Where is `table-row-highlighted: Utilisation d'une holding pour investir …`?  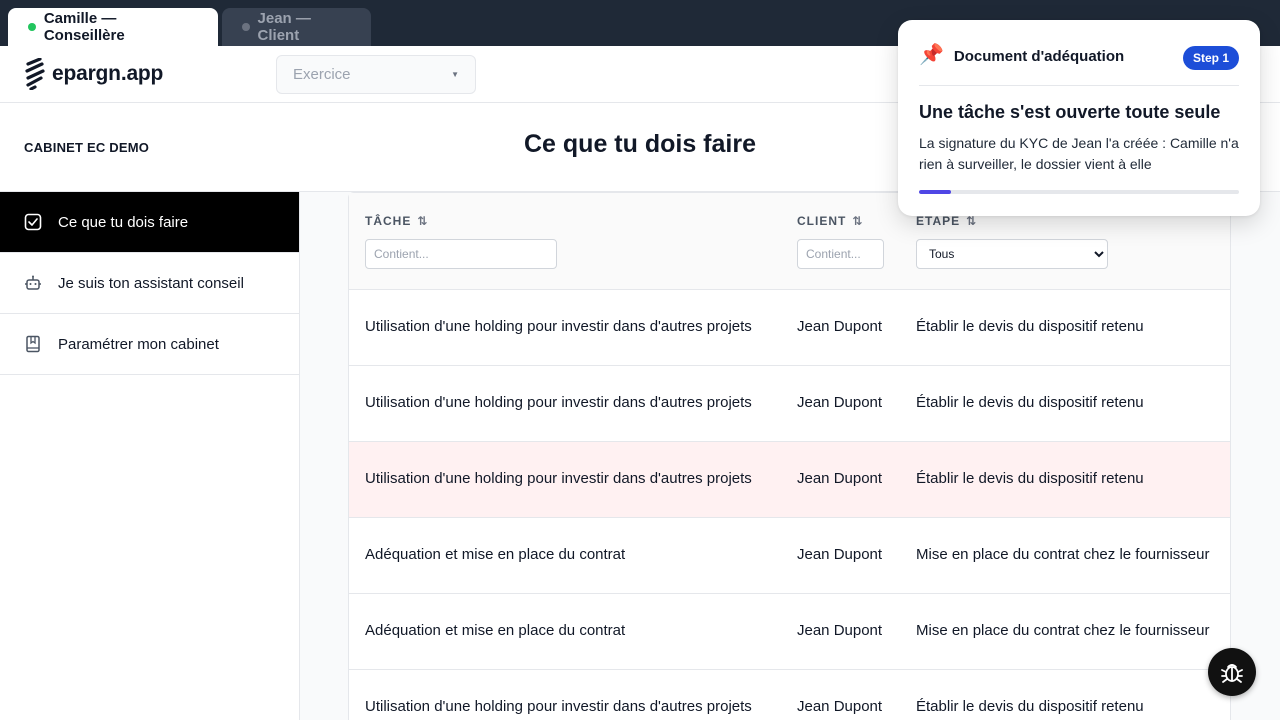
table-row-highlighted: Utilisation d'une holding pour investir … is located at coordinates (789, 480).